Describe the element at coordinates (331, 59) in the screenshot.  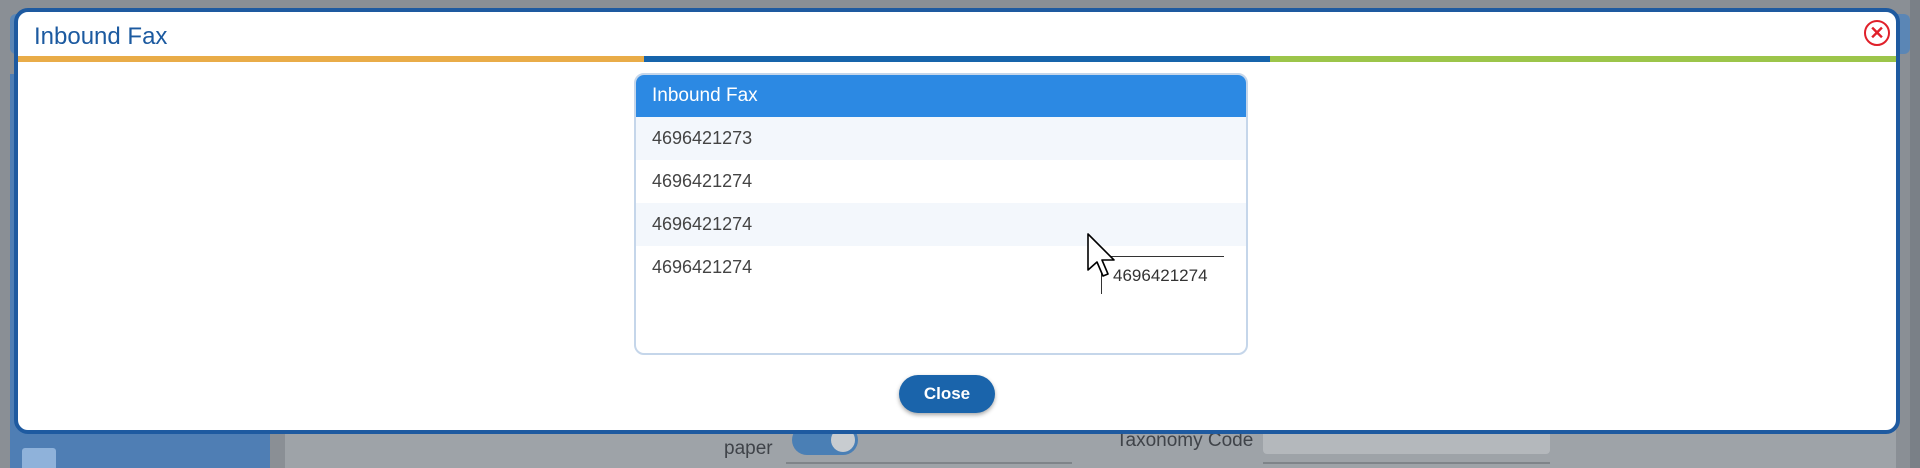
I see `color-bar-orange` at that location.